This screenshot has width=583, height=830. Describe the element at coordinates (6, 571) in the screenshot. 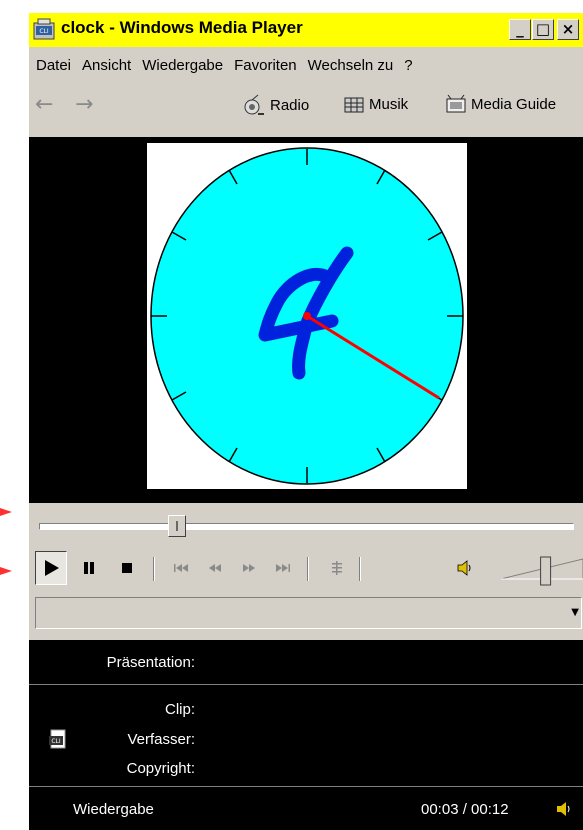

I see `annotation-arrow-play` at that location.